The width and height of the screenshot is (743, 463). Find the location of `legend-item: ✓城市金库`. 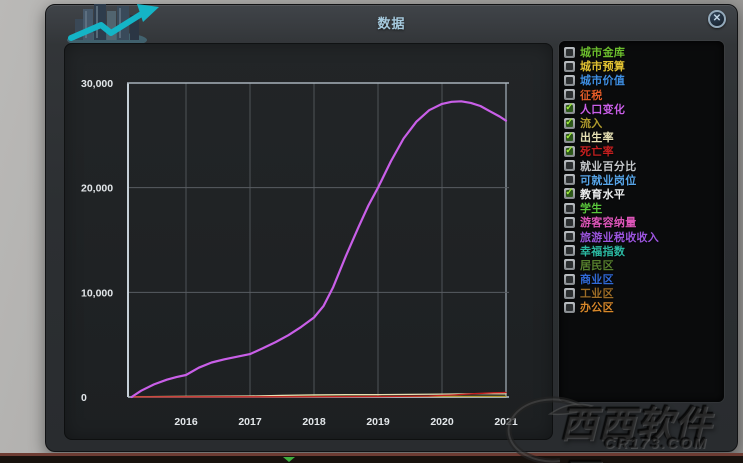

legend-item: ✓城市金库 is located at coordinates (641, 52).